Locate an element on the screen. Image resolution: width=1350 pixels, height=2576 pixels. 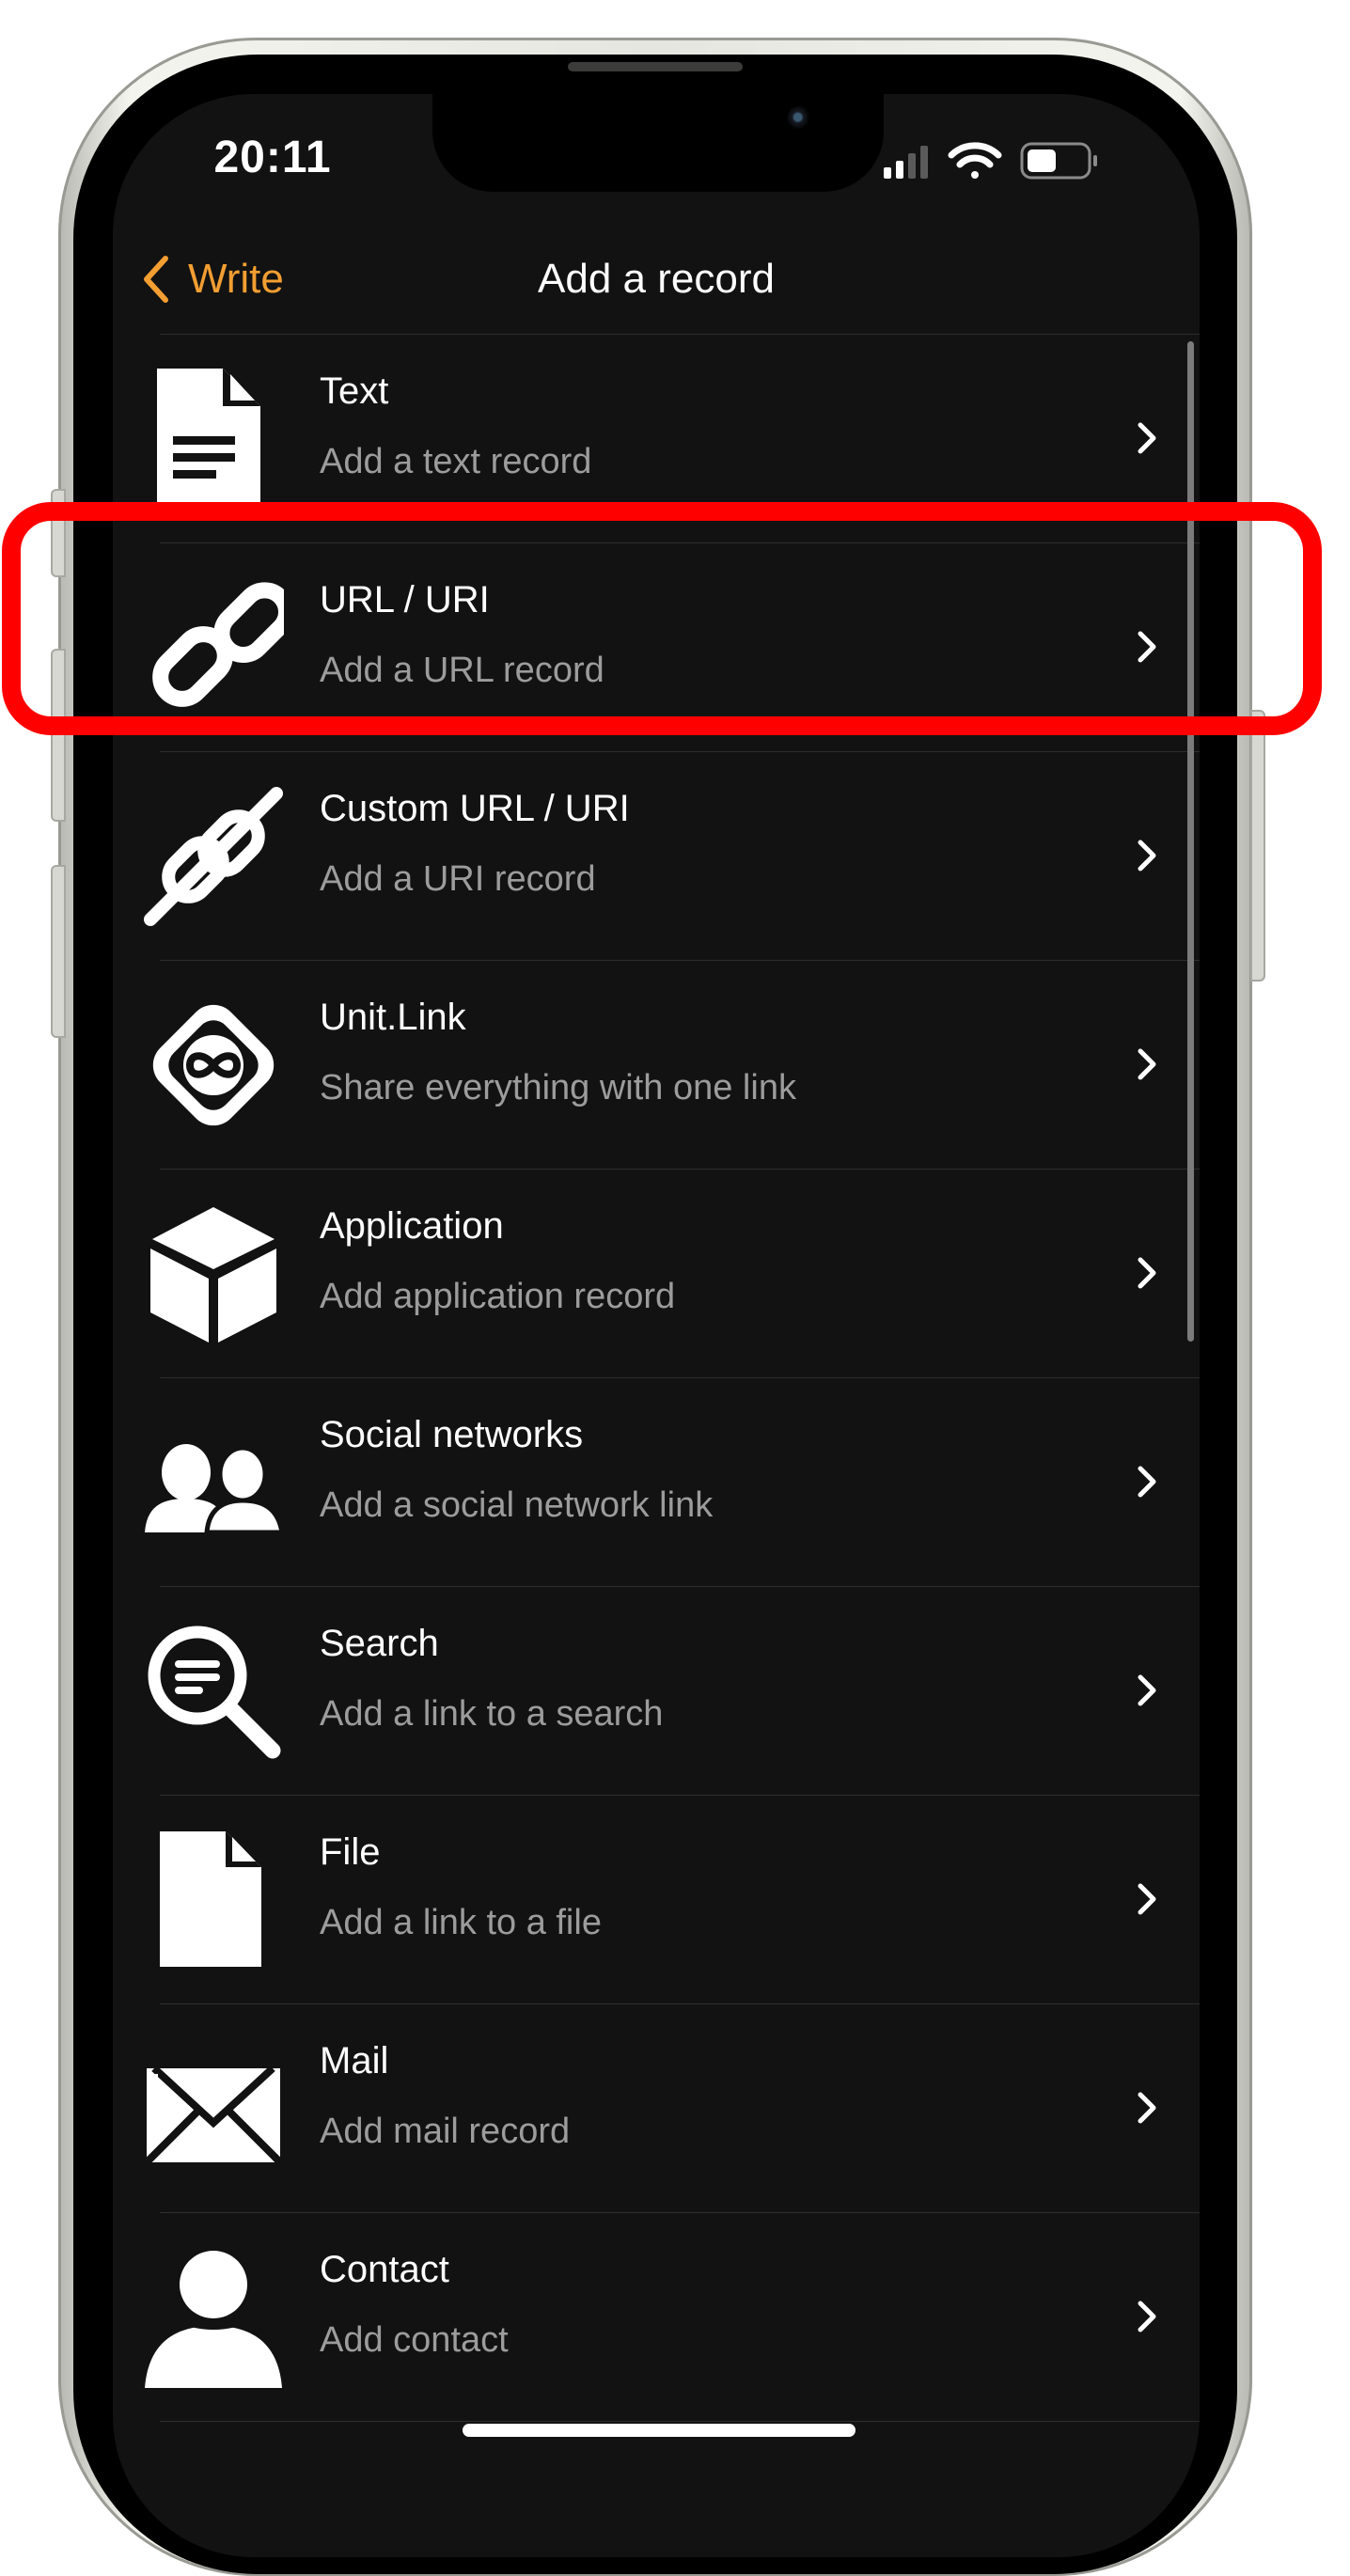
record-subtitle: Add a link to a file is located at coordinates (461, 1923).